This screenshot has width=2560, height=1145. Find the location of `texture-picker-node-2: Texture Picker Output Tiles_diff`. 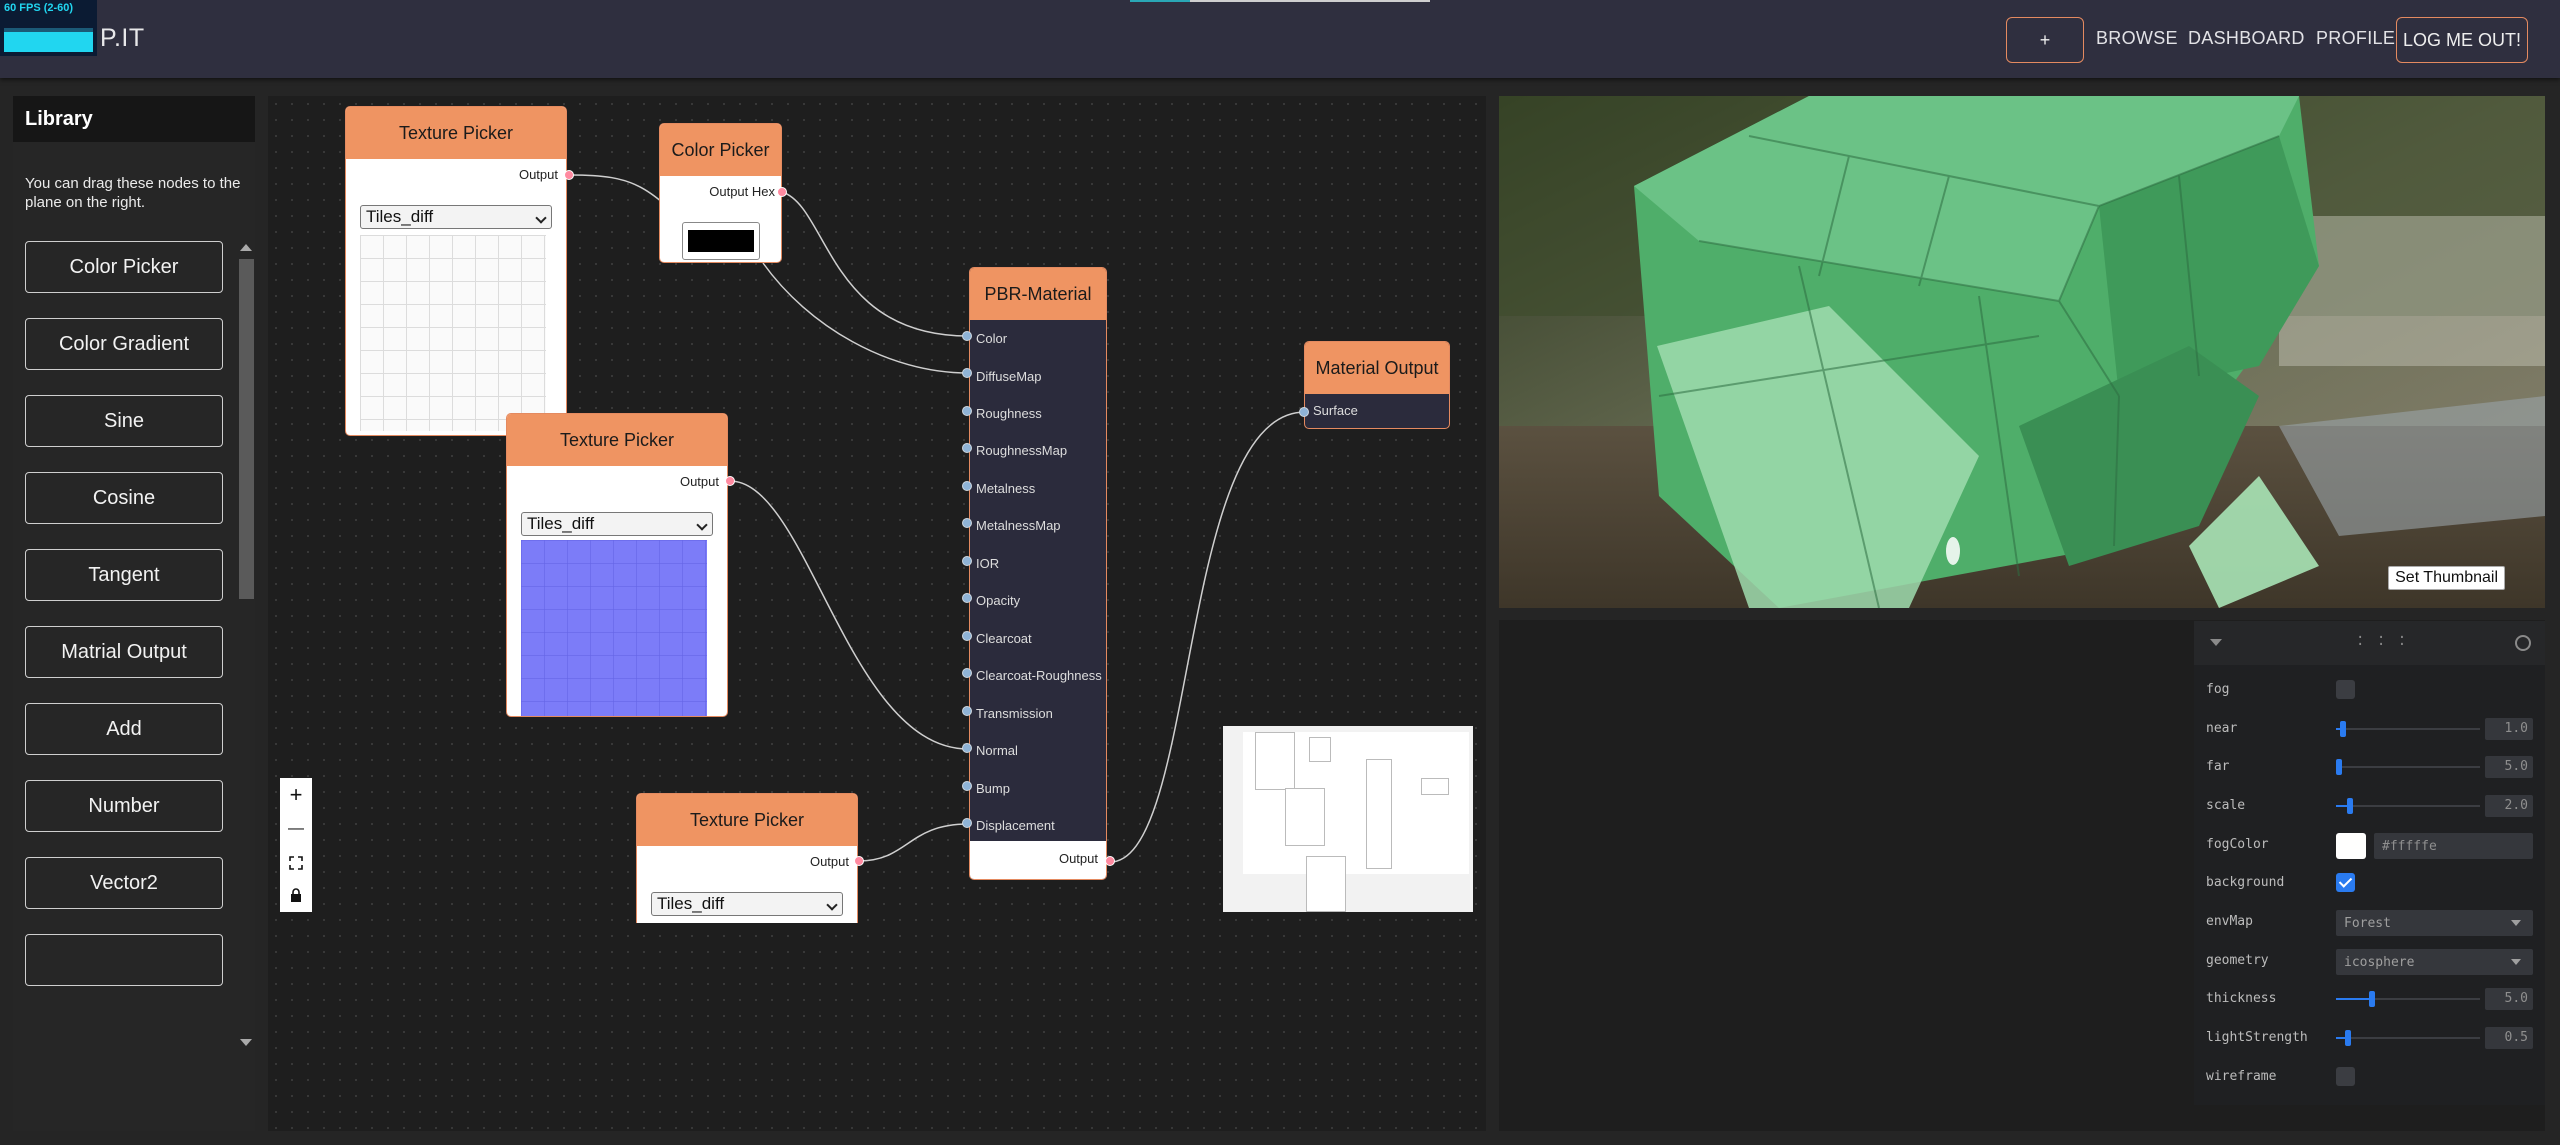

texture-picker-node-2: Texture Picker Output Tiles_diff is located at coordinates (617, 565).